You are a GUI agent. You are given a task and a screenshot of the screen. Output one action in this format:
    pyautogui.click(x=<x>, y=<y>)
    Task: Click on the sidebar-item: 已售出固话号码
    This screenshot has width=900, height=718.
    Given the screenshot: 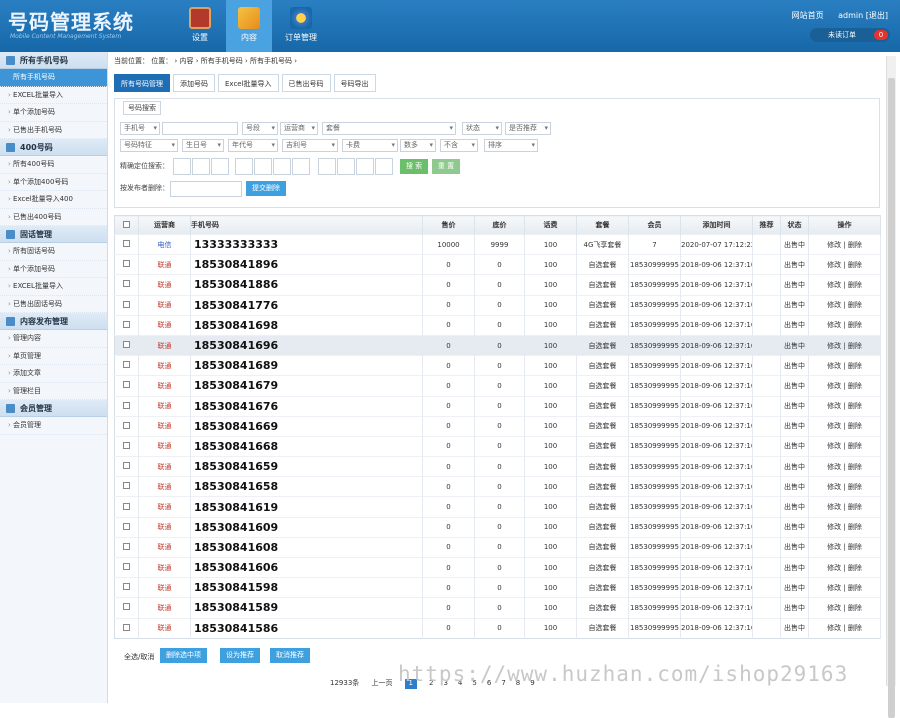 What is the action you would take?
    pyautogui.click(x=53, y=304)
    